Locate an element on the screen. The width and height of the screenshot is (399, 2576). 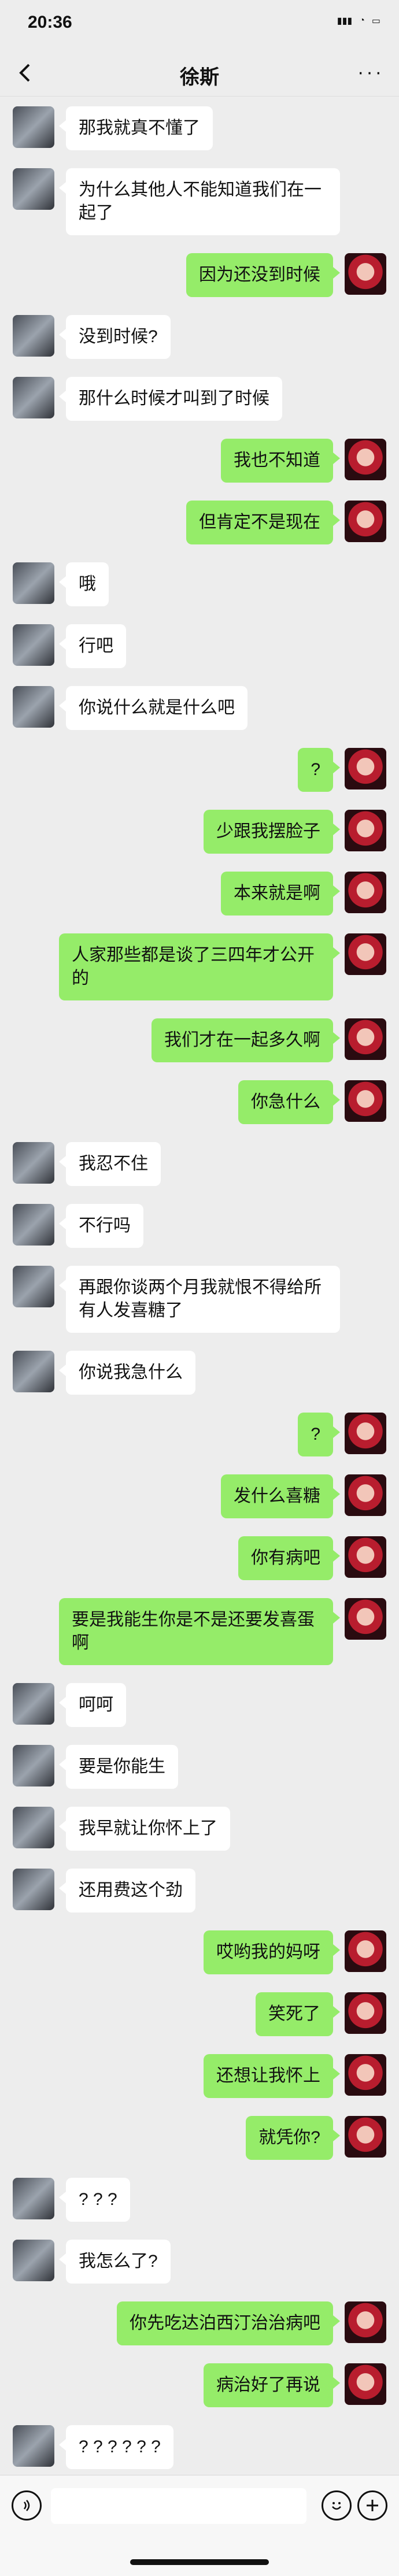
sent-message: 还想让我怀上 is located at coordinates (199, 2076).